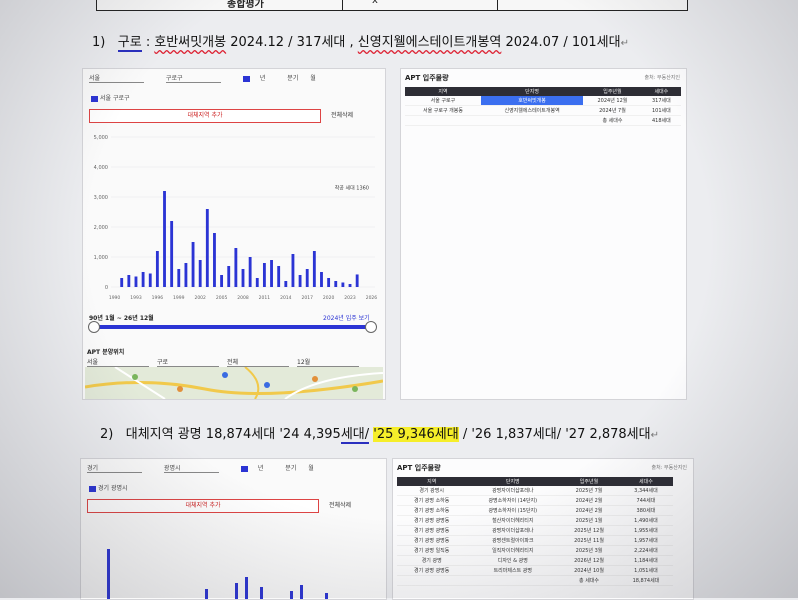 This screenshot has width=798, height=600. I want to click on table-row: 총 세대수 18,874세대, so click(535, 580).